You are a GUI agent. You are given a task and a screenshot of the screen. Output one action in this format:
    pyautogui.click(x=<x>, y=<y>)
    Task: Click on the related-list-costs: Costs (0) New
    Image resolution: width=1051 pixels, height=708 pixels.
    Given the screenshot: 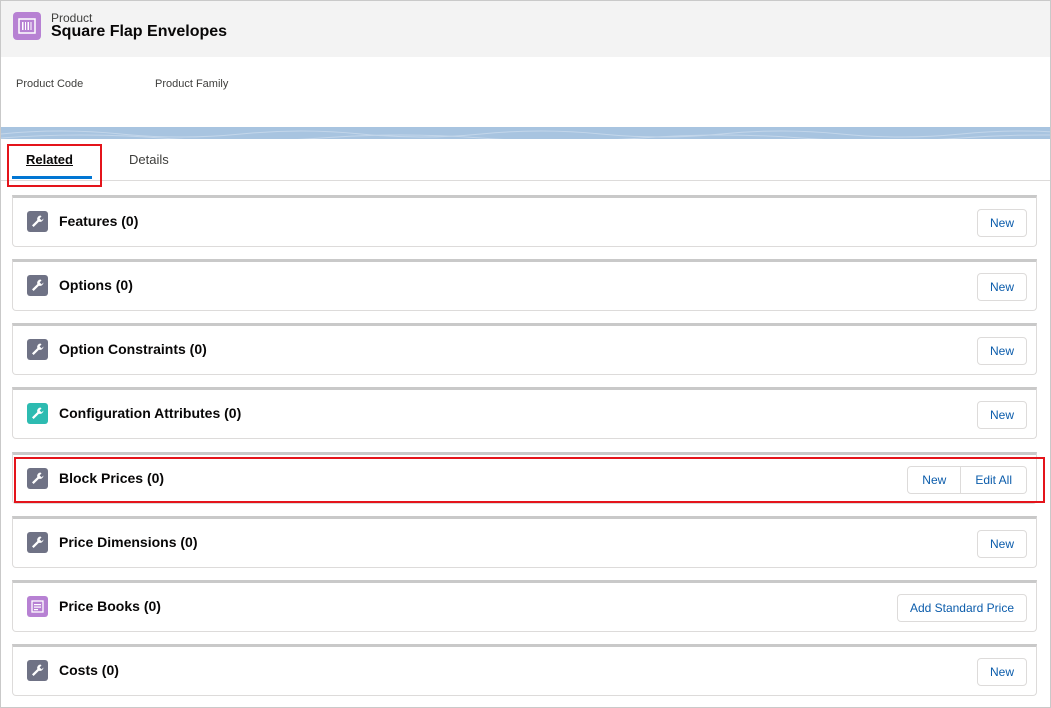 What is the action you would take?
    pyautogui.click(x=524, y=670)
    